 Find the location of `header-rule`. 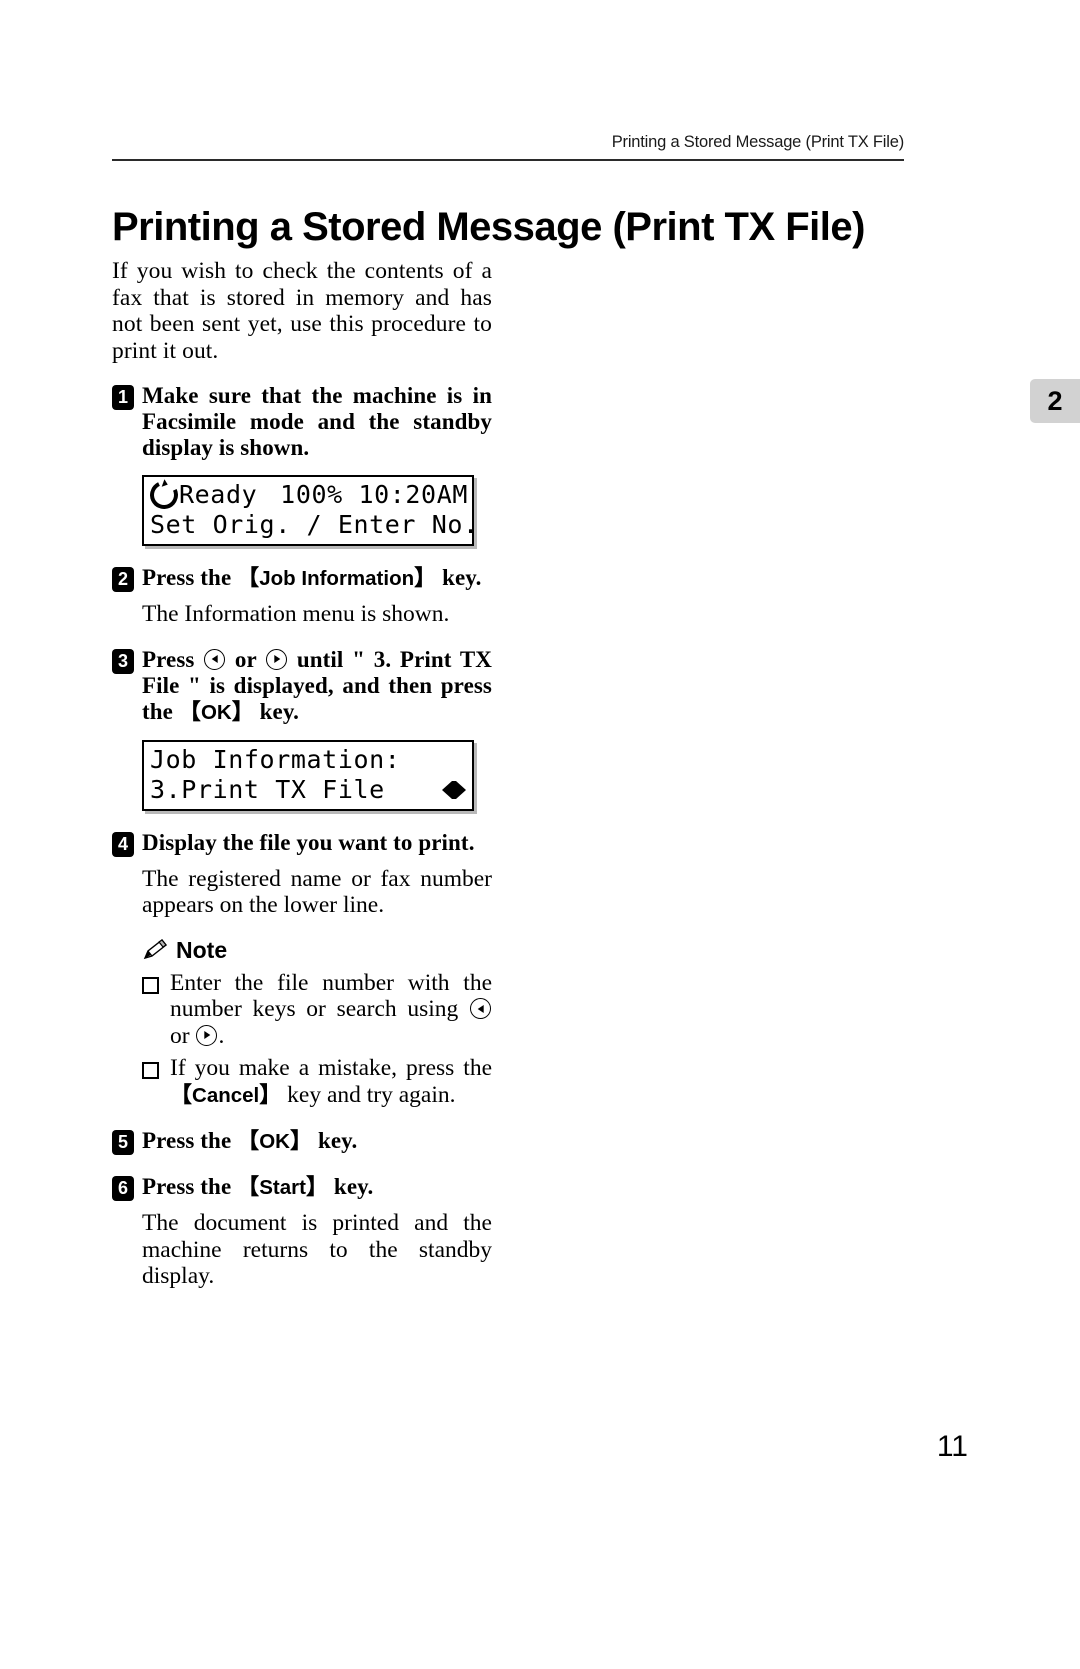

header-rule is located at coordinates (508, 160).